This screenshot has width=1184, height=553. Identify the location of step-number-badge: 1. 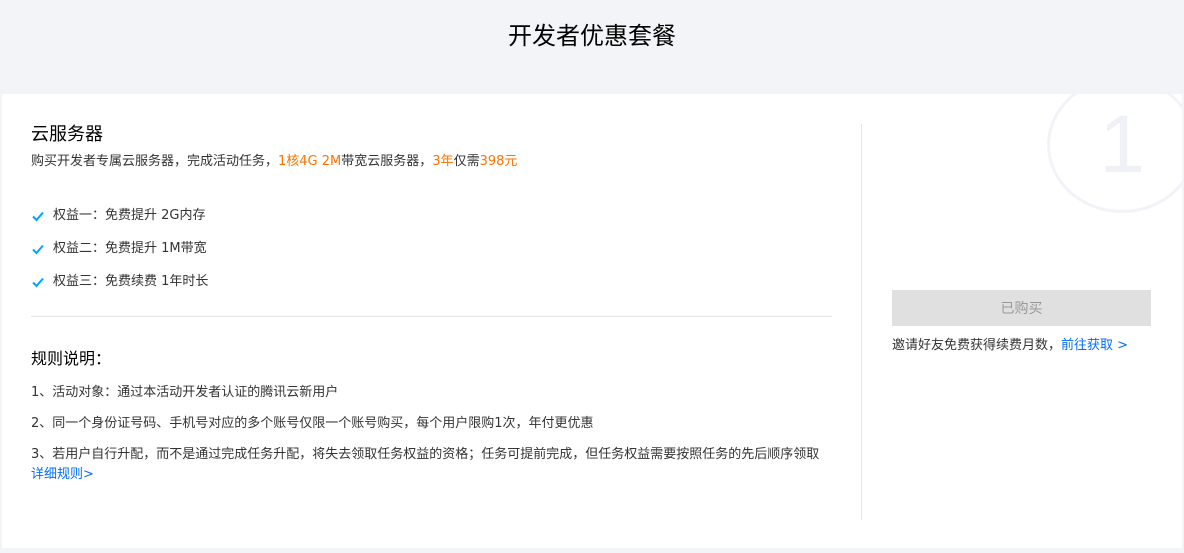
(1114, 153).